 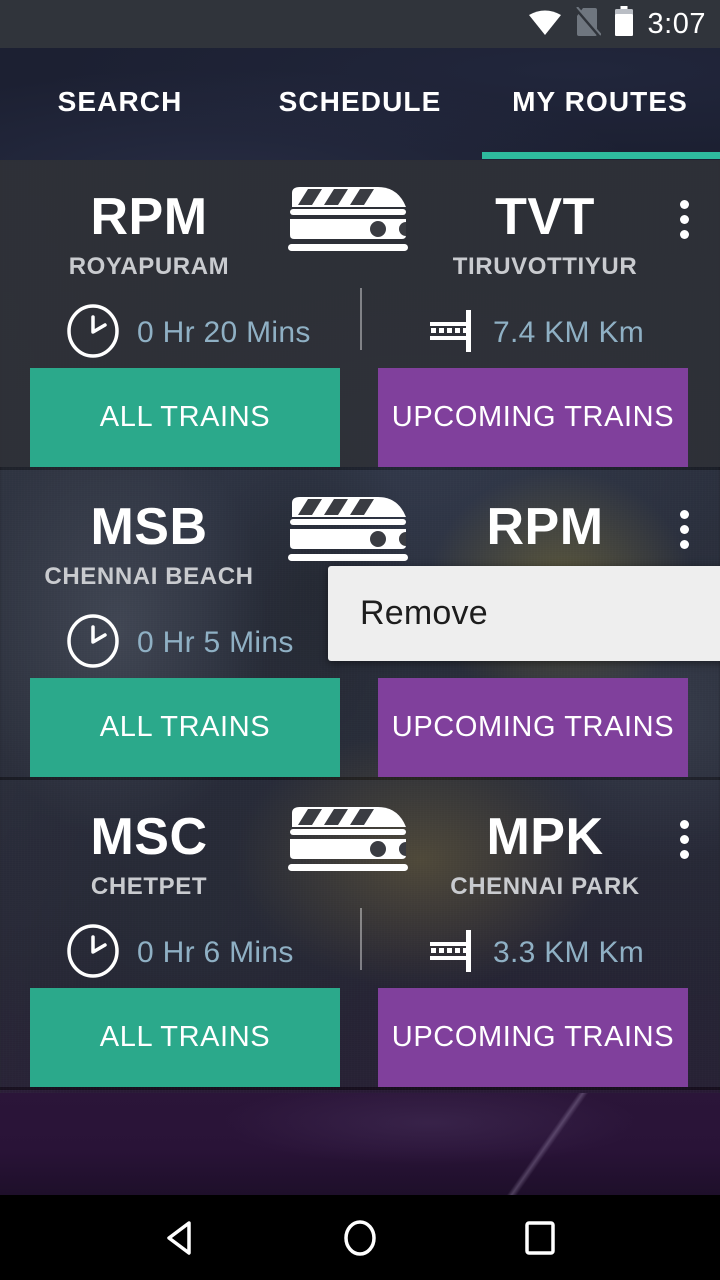 I want to click on station-name-row: ROYAPURAM TIRUVOTTIYUR, so click(x=360, y=267).